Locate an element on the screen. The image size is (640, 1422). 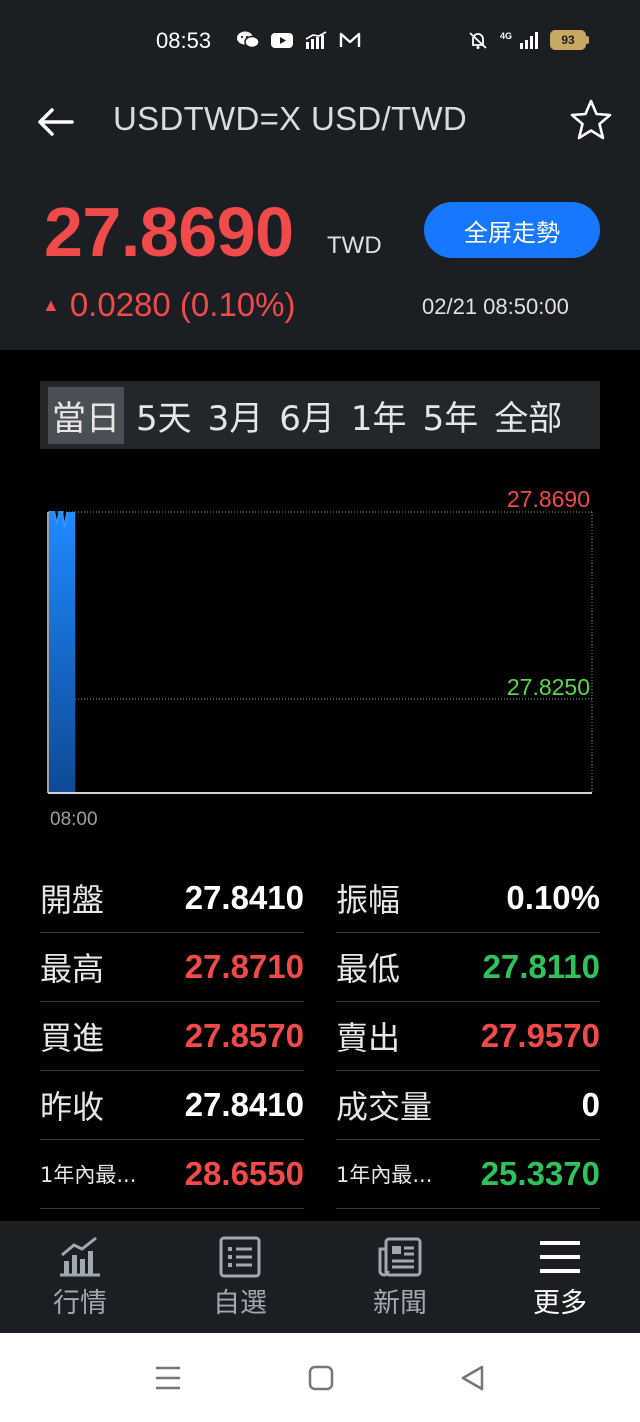
home-icon is located at coordinates (321, 1378).